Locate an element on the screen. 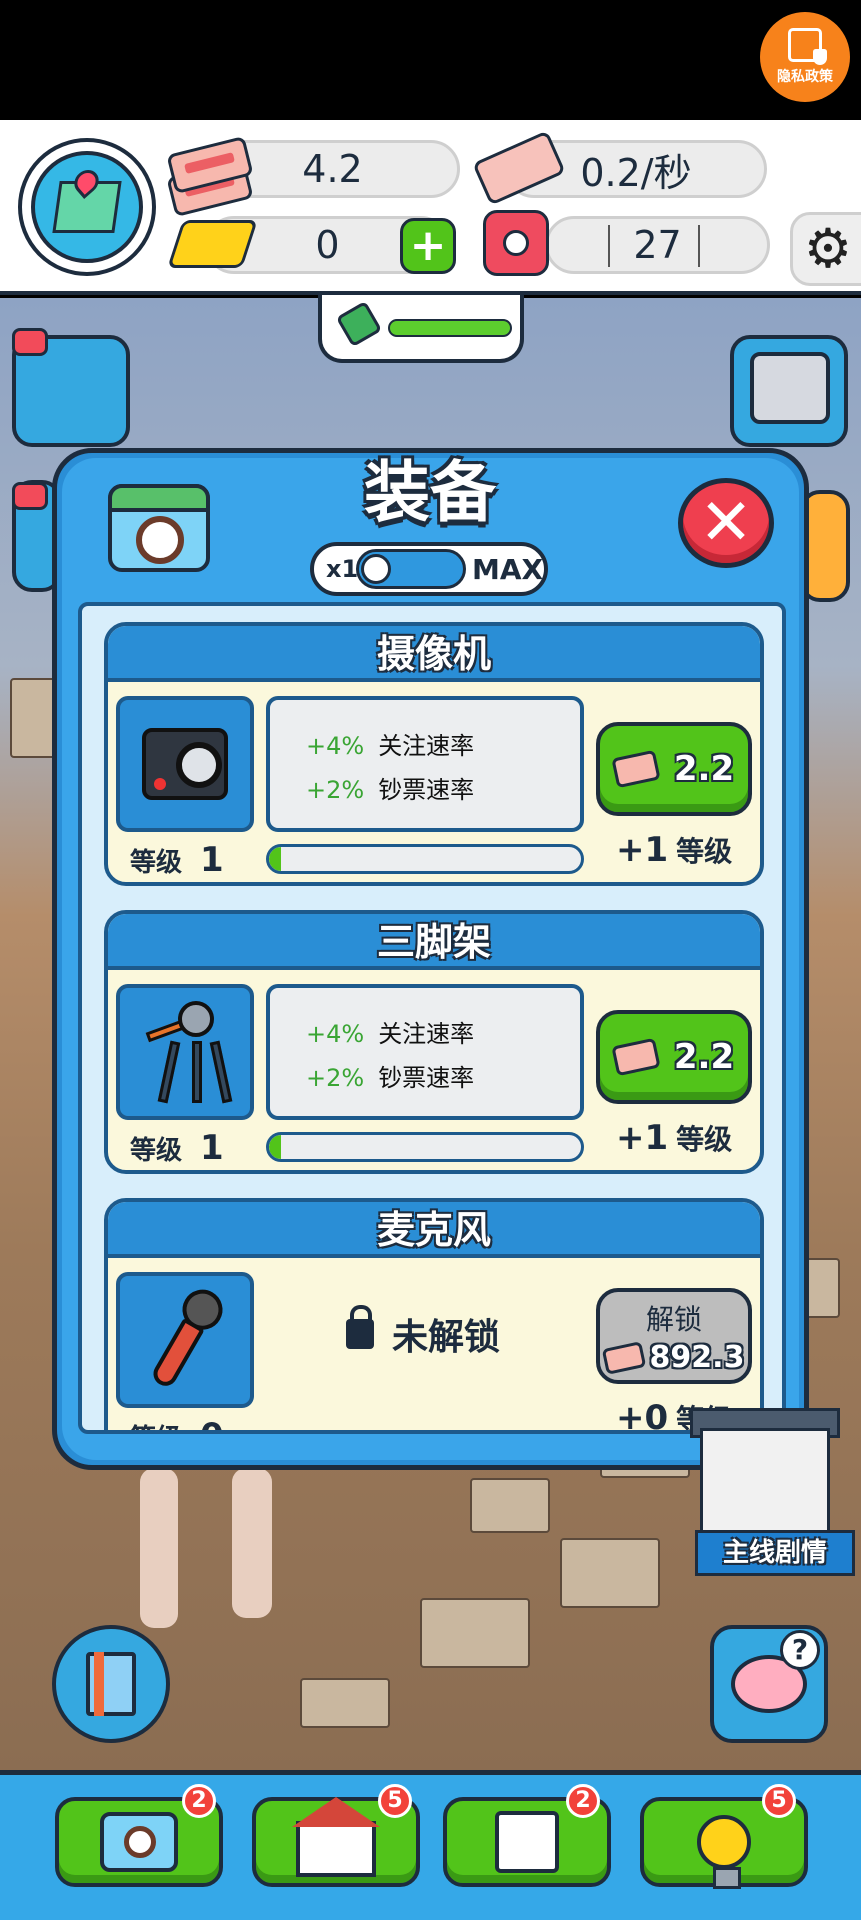 The width and height of the screenshot is (861, 1920). fans-value: 27 is located at coordinates (657, 245).